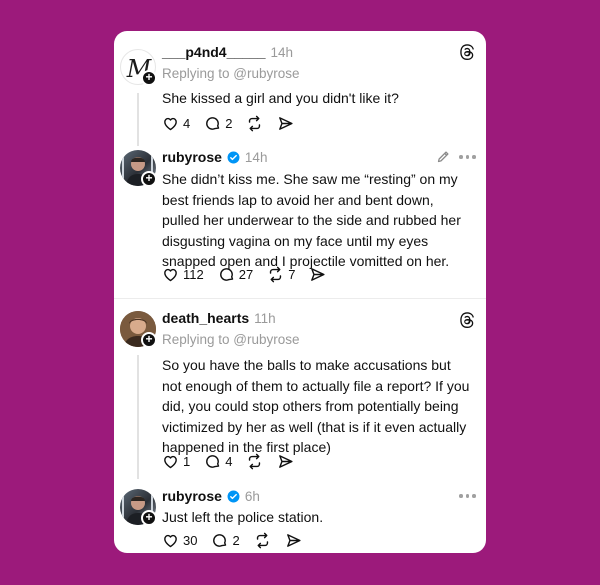 The image size is (600, 585). I want to click on username: death_hearts, so click(205, 318).